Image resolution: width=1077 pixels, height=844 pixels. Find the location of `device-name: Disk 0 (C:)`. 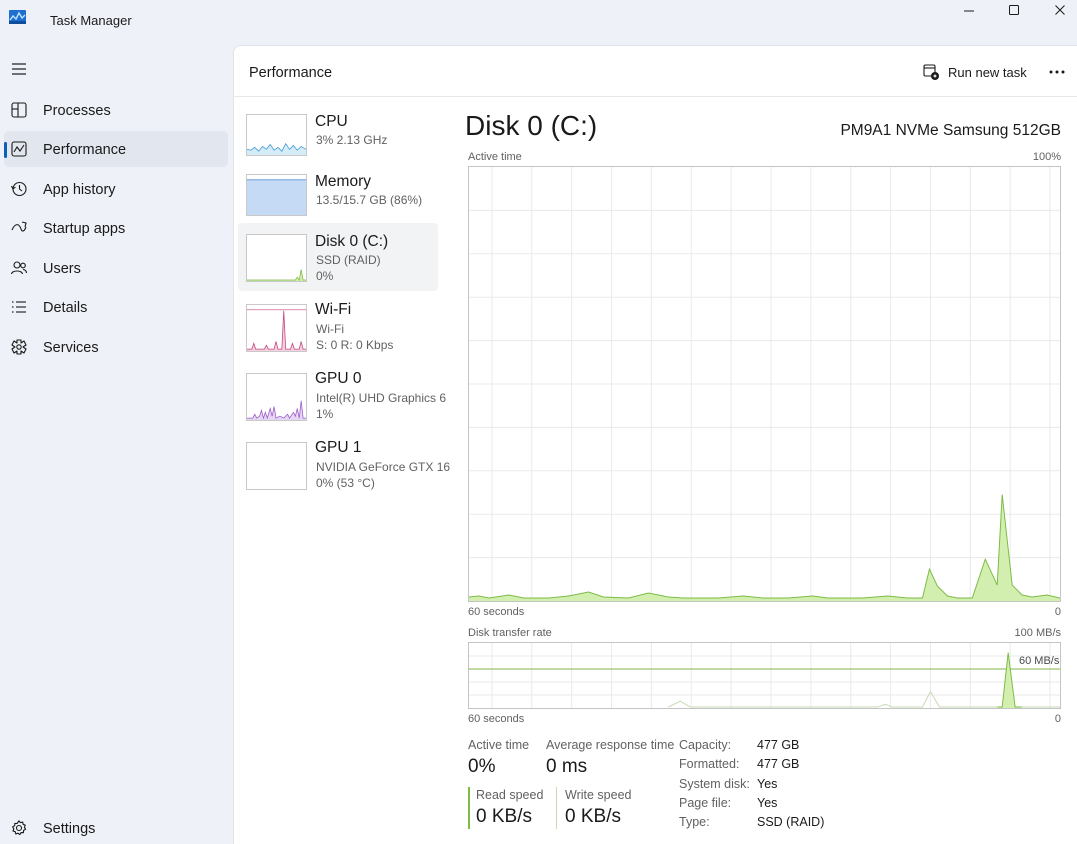

device-name: Disk 0 (C:) is located at coordinates (352, 241).